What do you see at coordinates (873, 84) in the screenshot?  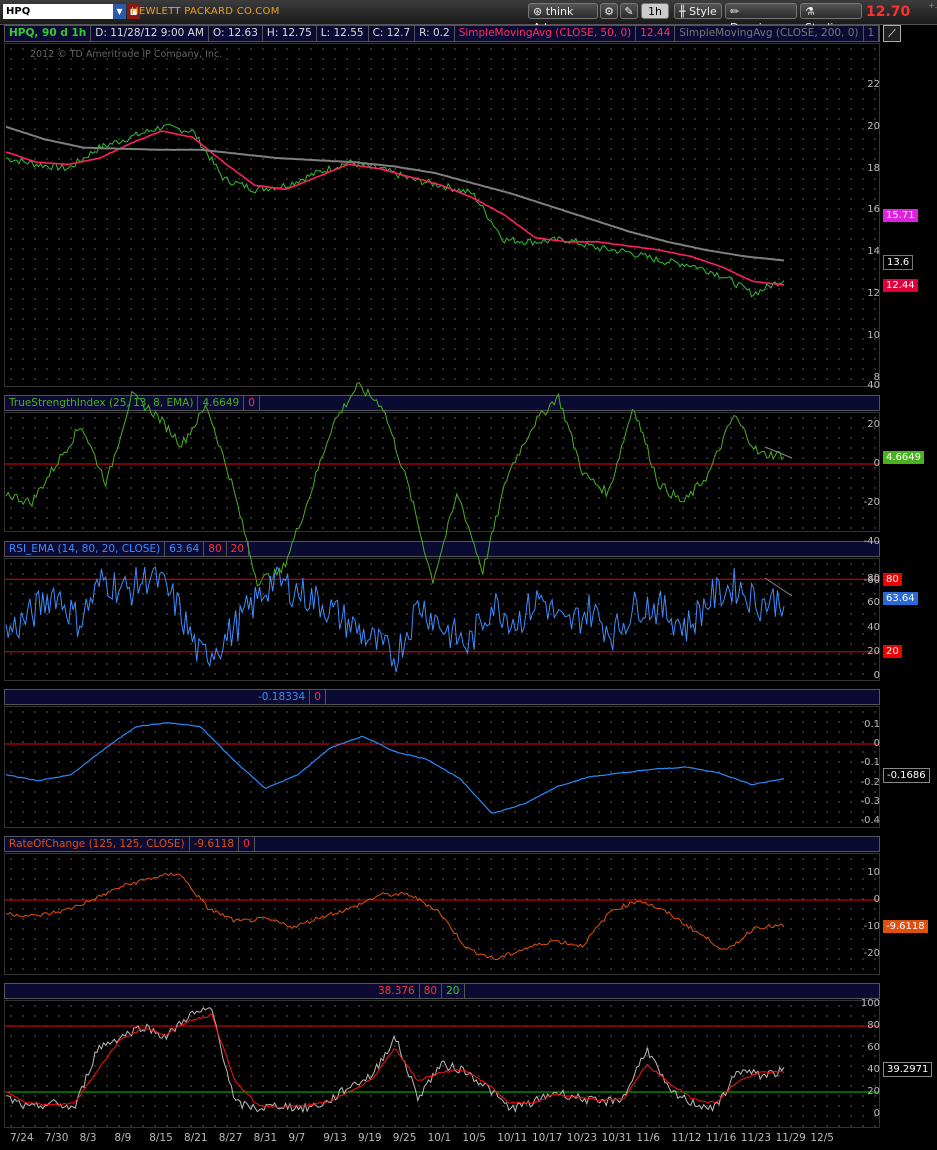 I see `price-y-tick: 22` at bounding box center [873, 84].